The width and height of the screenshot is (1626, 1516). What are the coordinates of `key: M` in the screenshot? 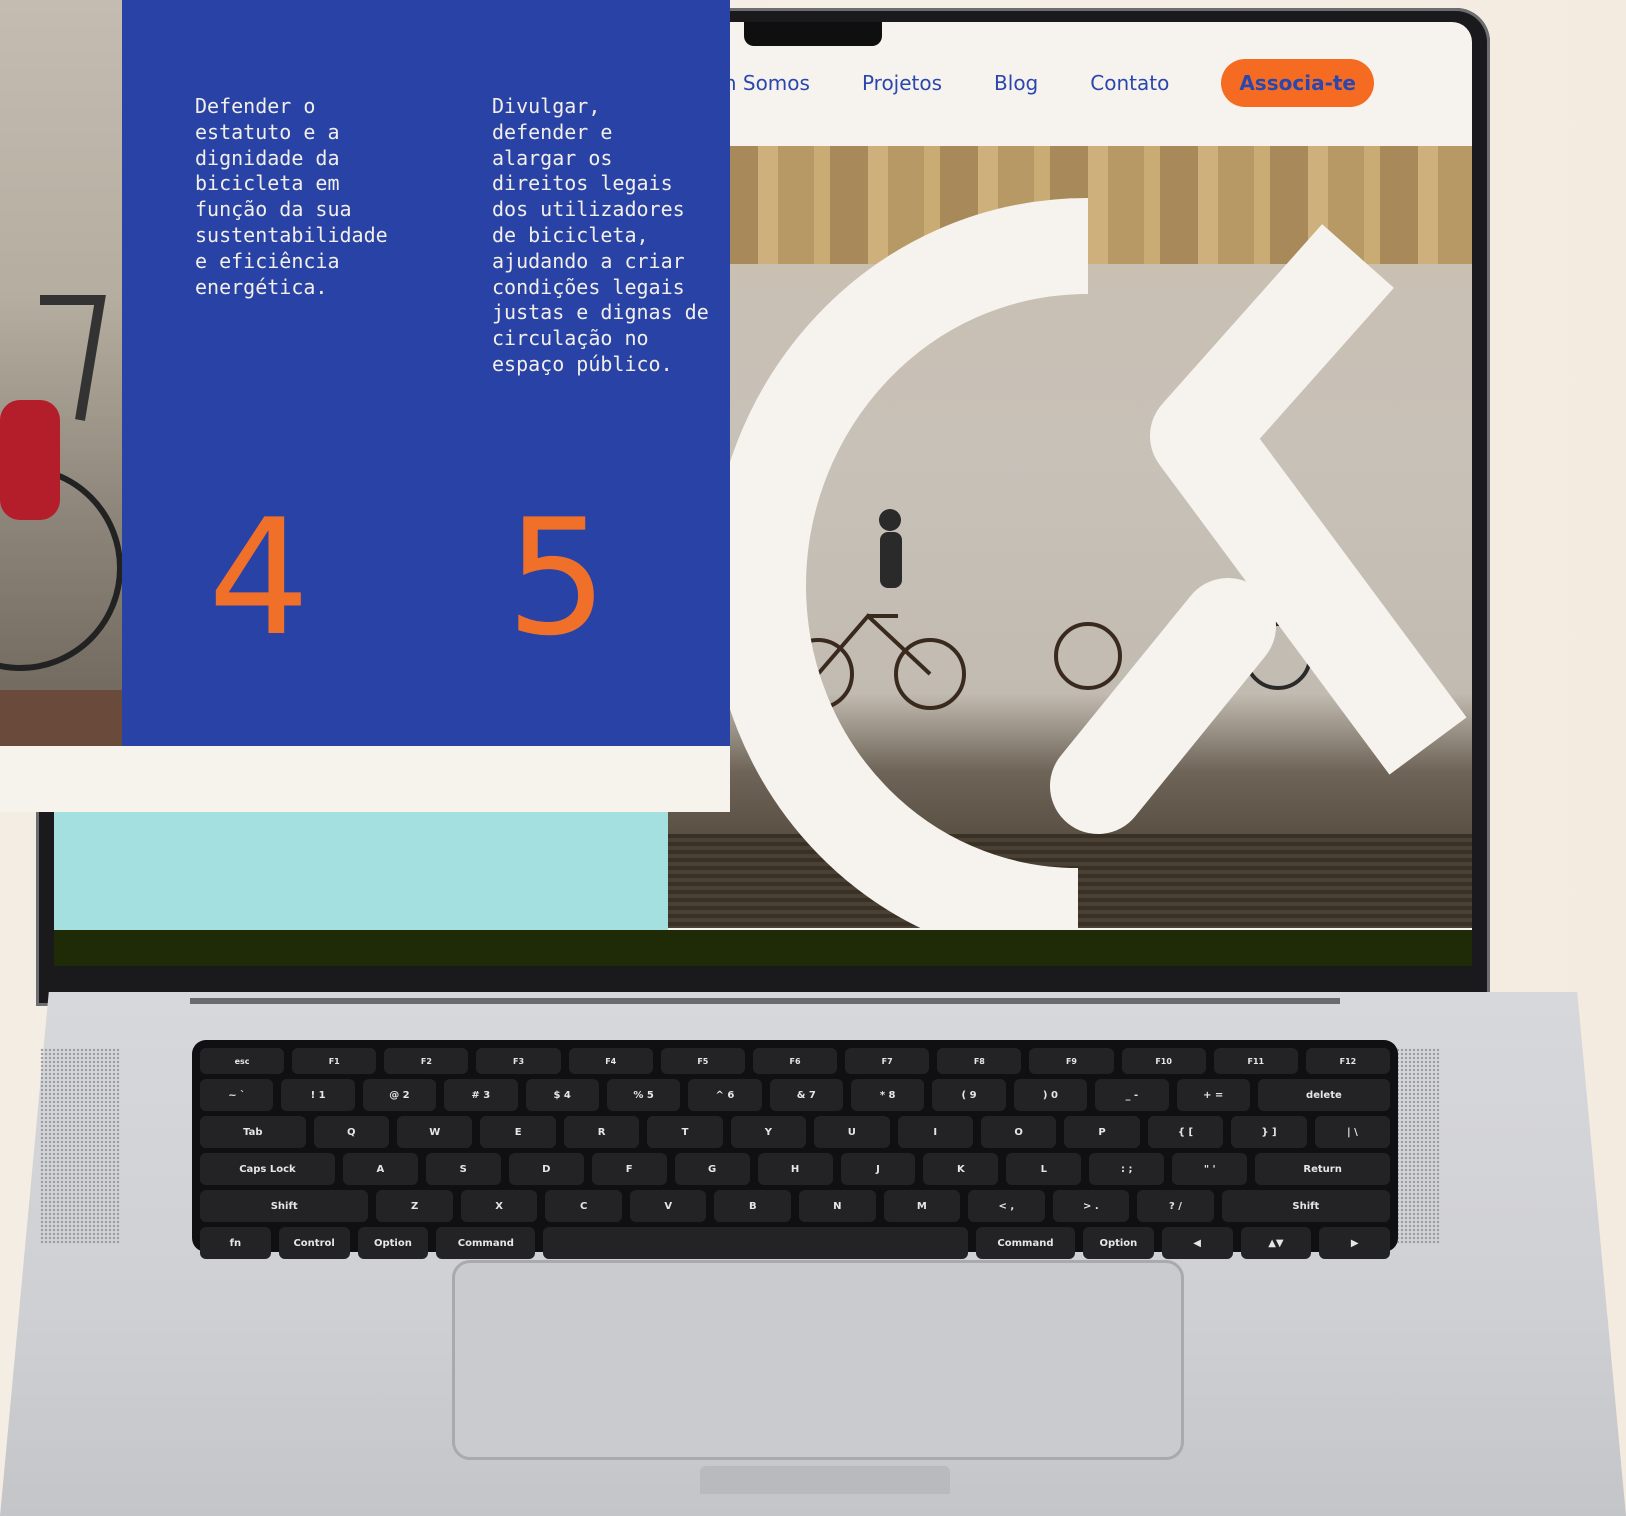 It's located at (922, 1206).